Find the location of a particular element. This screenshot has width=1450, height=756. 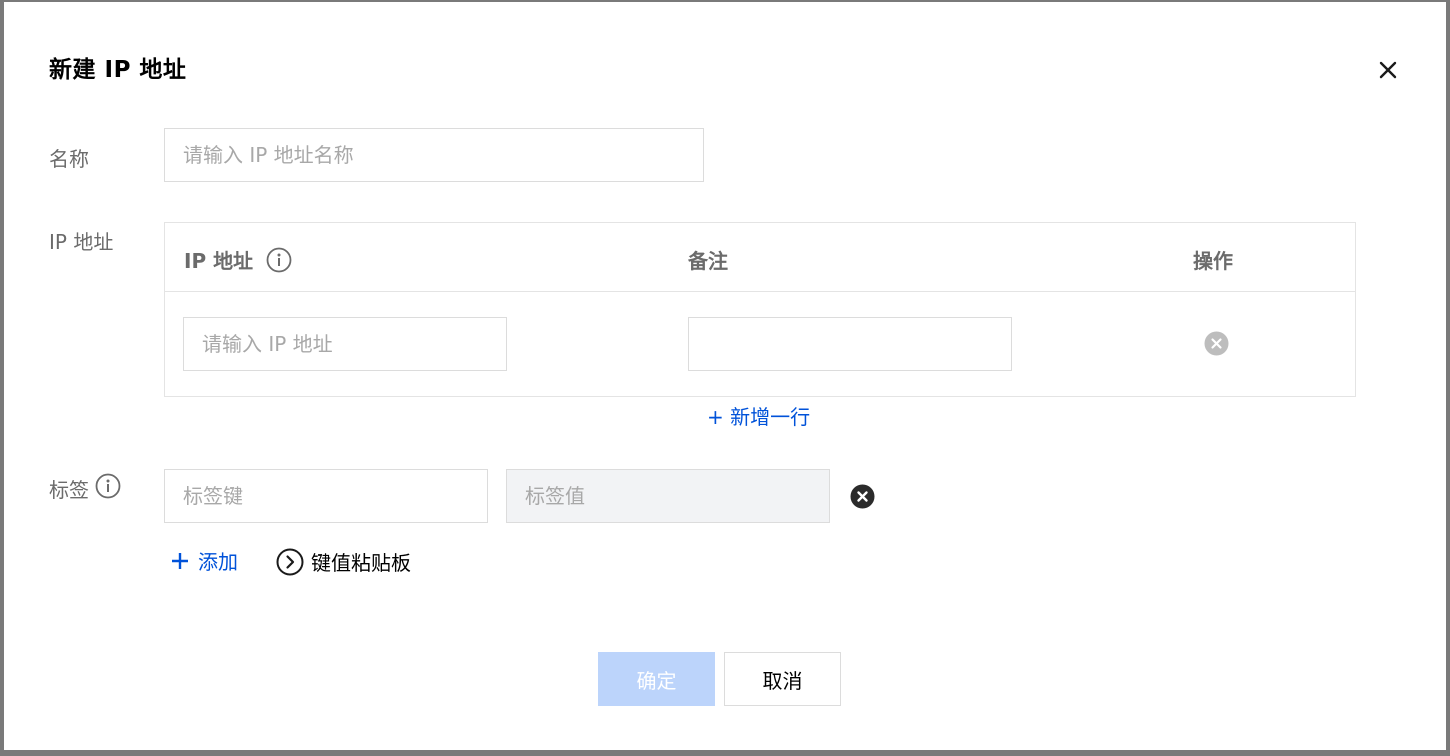

table-header: IP 地址 备注 操作 is located at coordinates (760, 257).